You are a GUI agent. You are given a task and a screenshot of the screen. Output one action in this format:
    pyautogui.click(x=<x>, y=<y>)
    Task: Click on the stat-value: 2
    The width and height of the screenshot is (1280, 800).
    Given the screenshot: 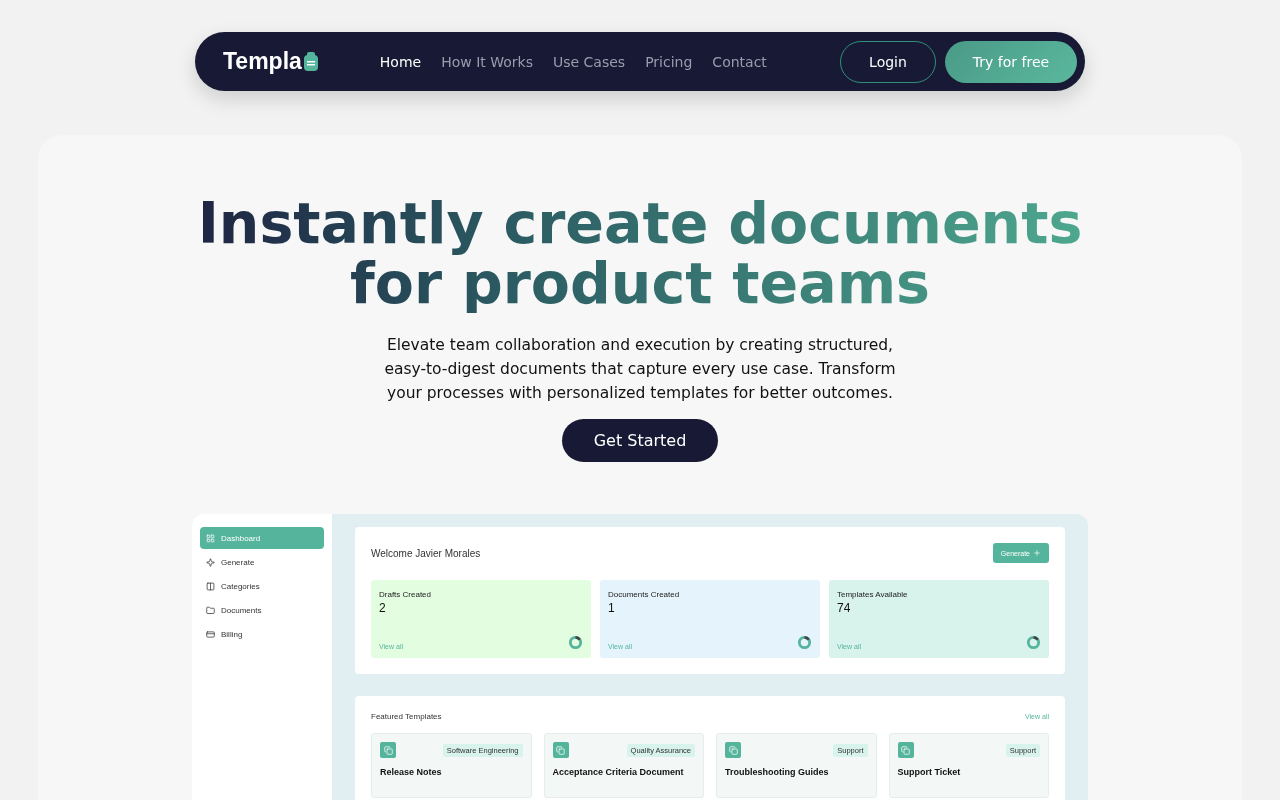 What is the action you would take?
    pyautogui.click(x=383, y=608)
    